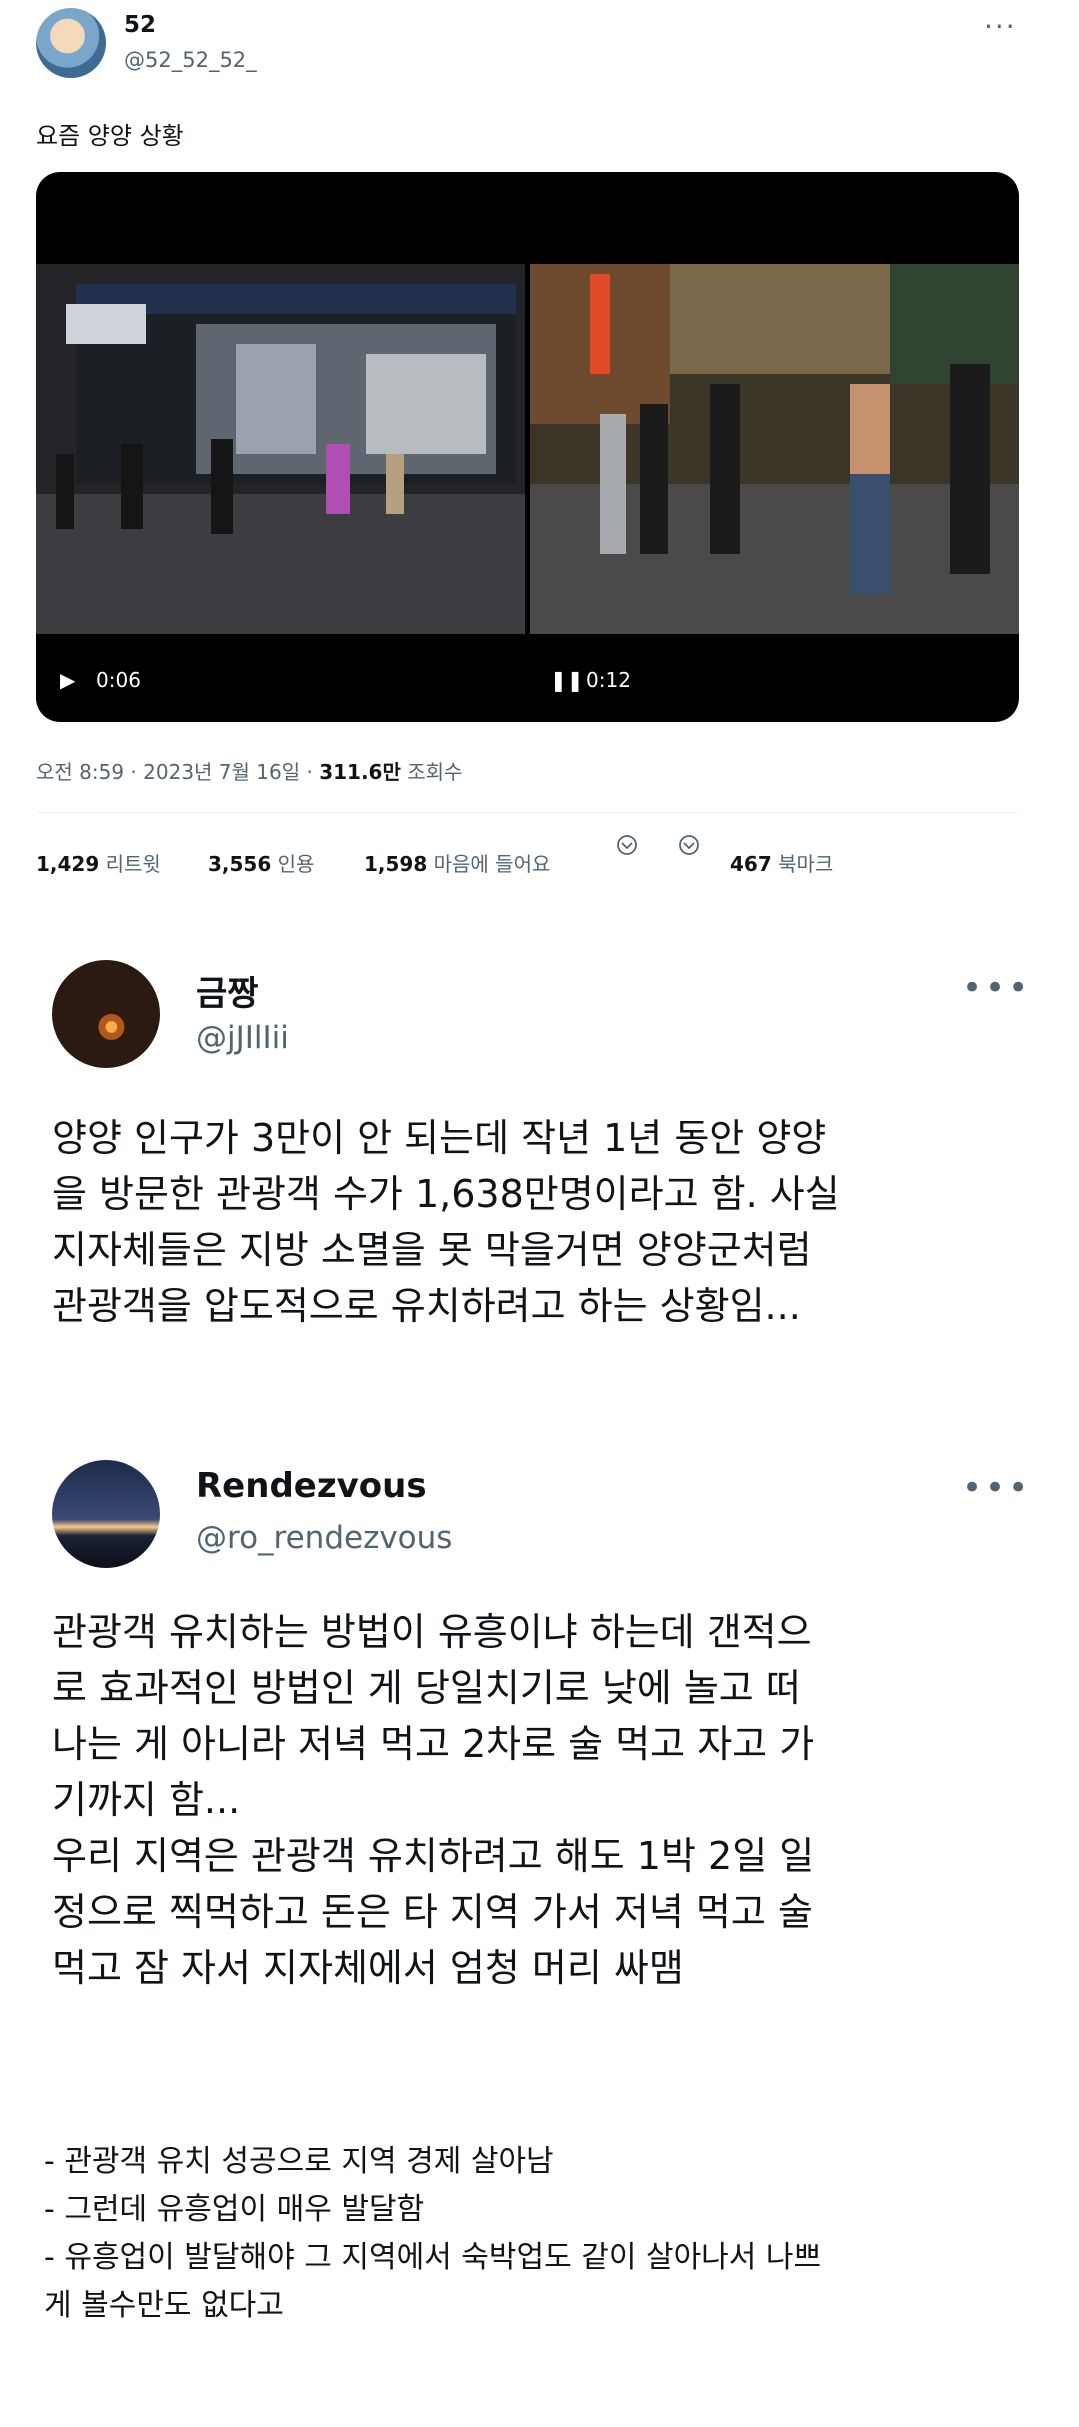 This screenshot has width=1079, height=2427. I want to click on views-label: 조회수, so click(431, 772).